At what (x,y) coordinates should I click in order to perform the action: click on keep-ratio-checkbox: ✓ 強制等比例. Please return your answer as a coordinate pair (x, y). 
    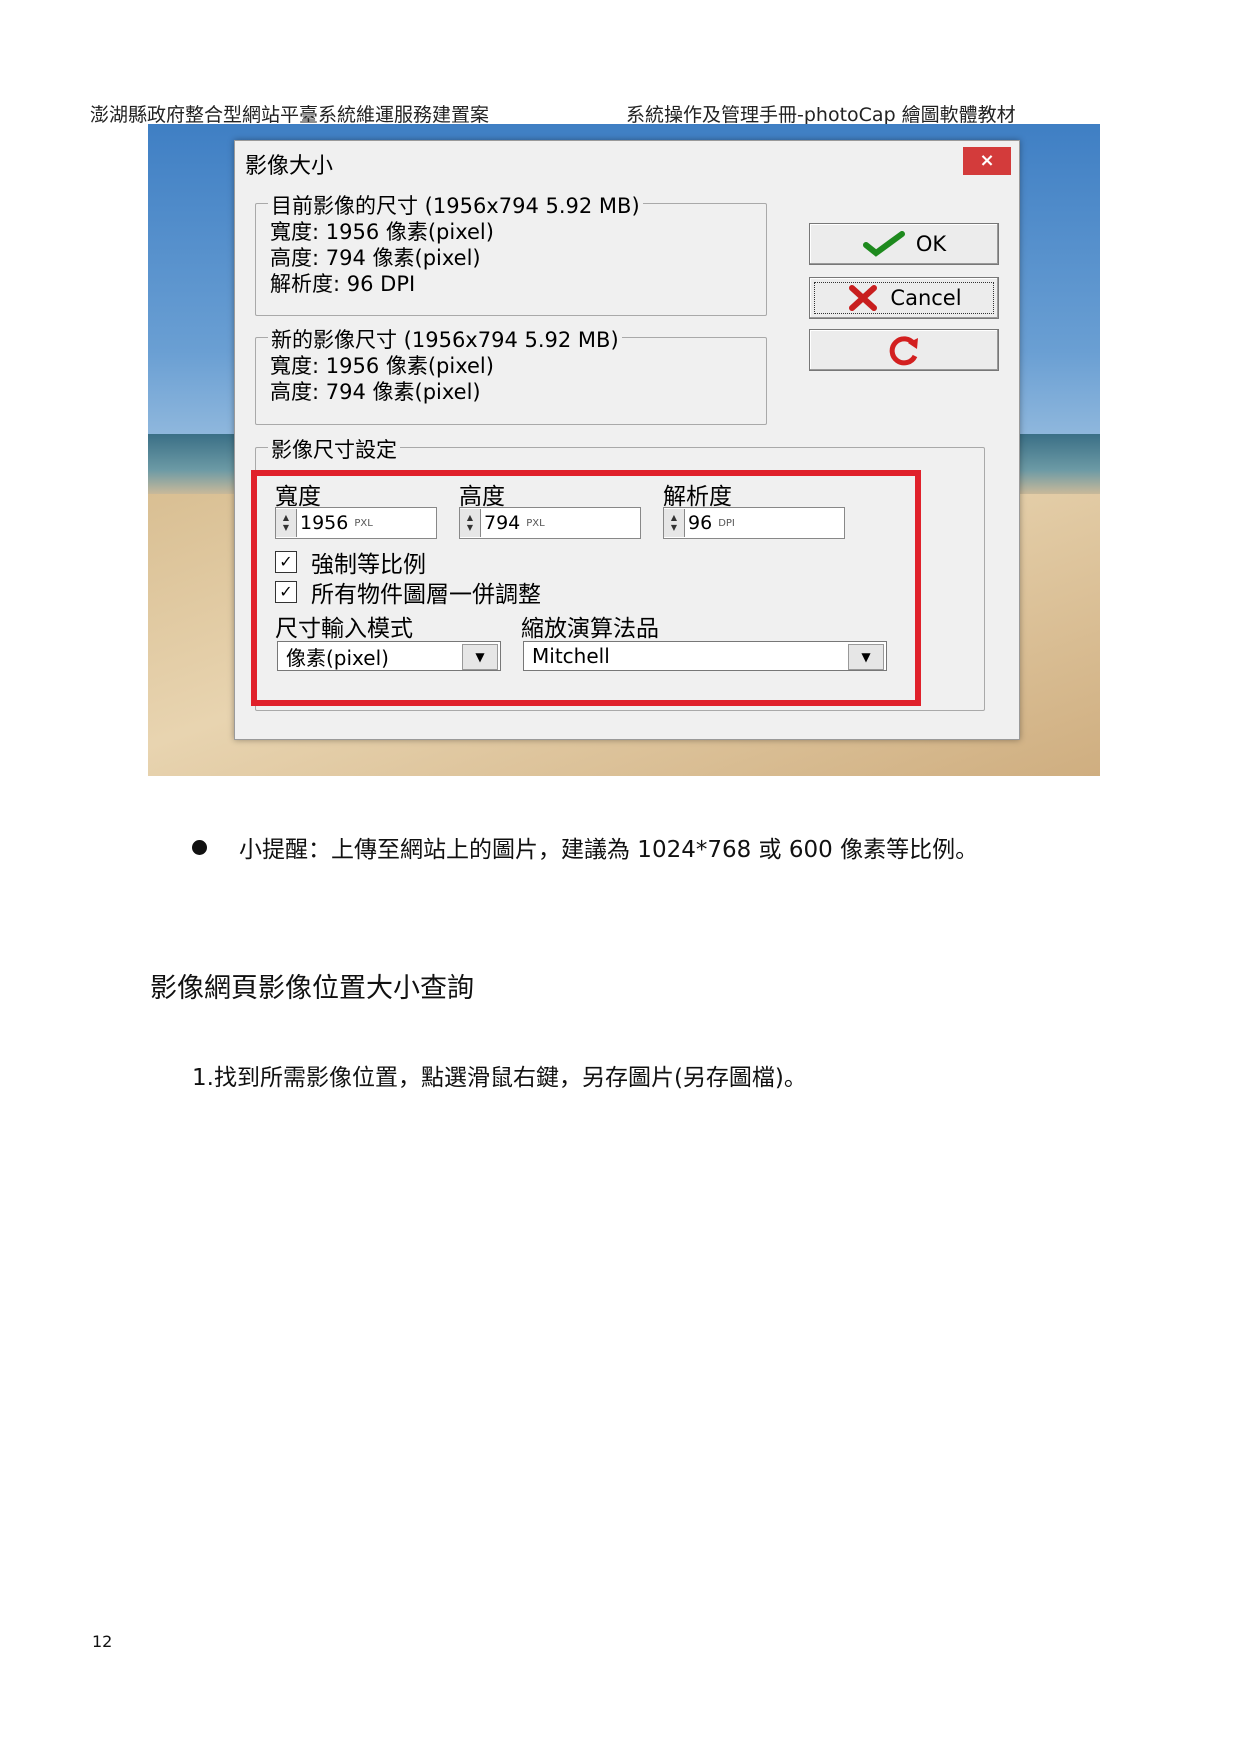
    Looking at the image, I should click on (350, 562).